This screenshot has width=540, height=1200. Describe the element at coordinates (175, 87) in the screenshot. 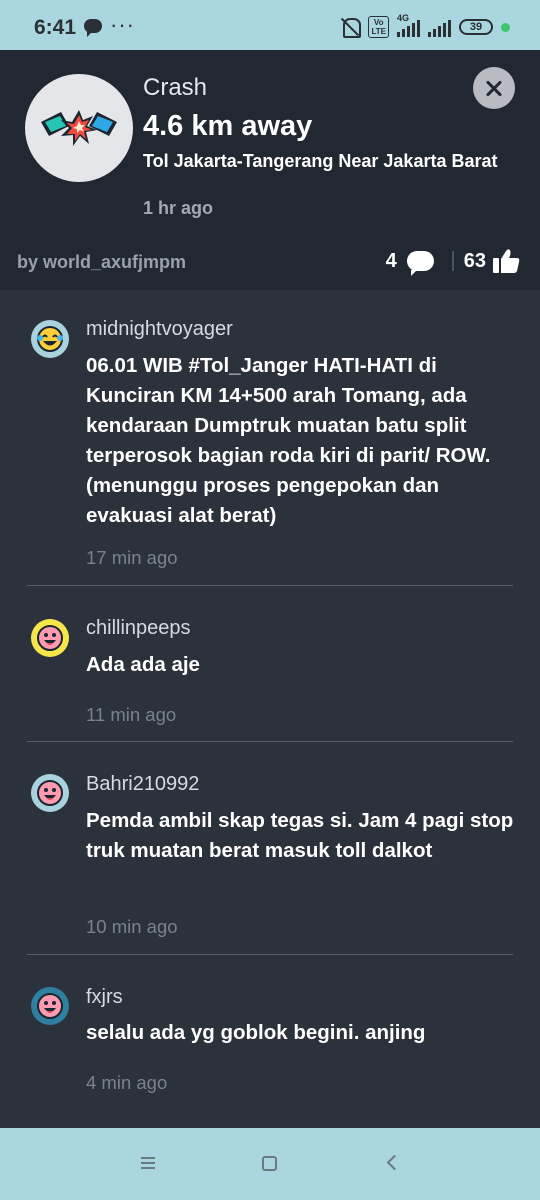

I see `alert-type: Crash` at that location.